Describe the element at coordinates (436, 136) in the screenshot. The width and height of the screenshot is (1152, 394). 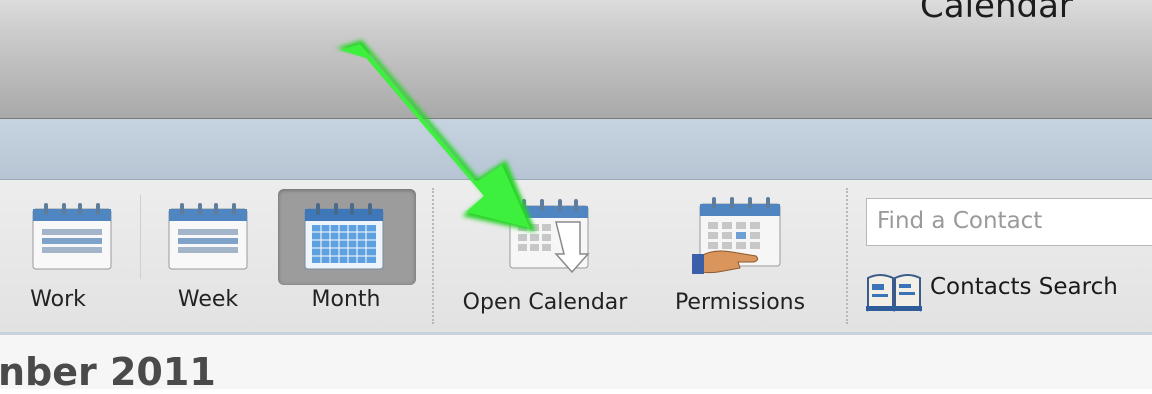
I see `annotation-arrow-icon` at that location.